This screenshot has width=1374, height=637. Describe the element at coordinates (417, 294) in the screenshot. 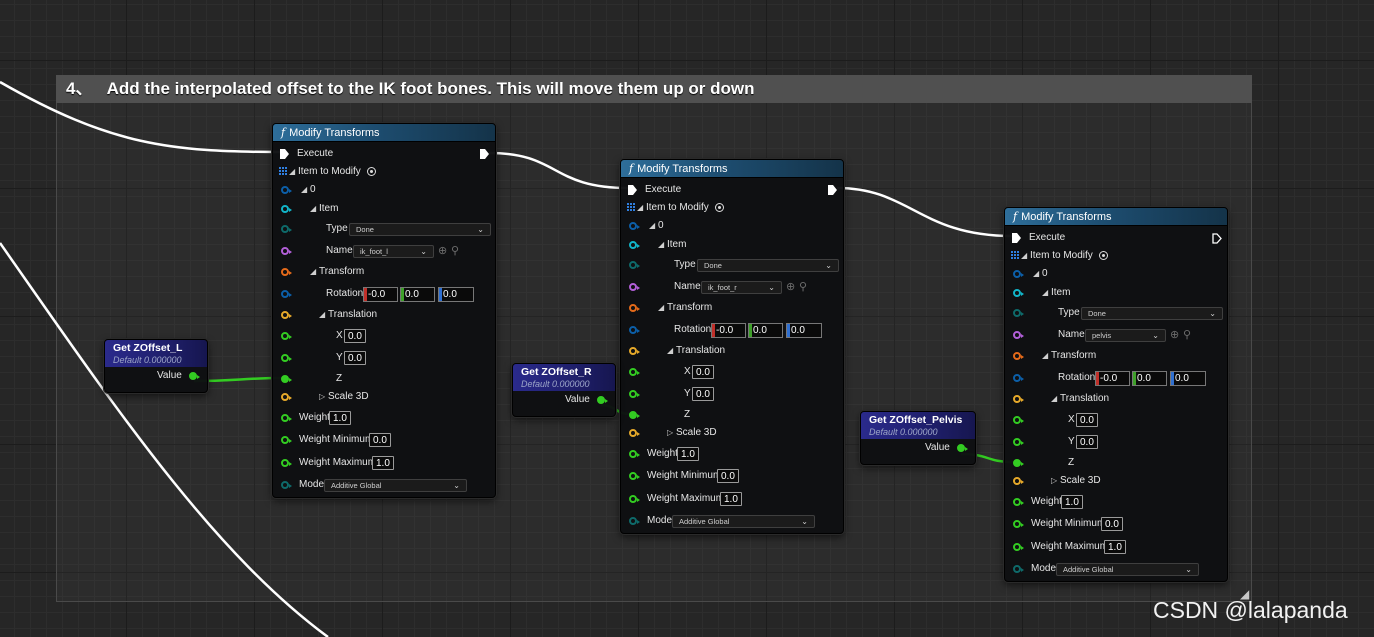

I see `rotation-pitch-input: 0.0` at that location.